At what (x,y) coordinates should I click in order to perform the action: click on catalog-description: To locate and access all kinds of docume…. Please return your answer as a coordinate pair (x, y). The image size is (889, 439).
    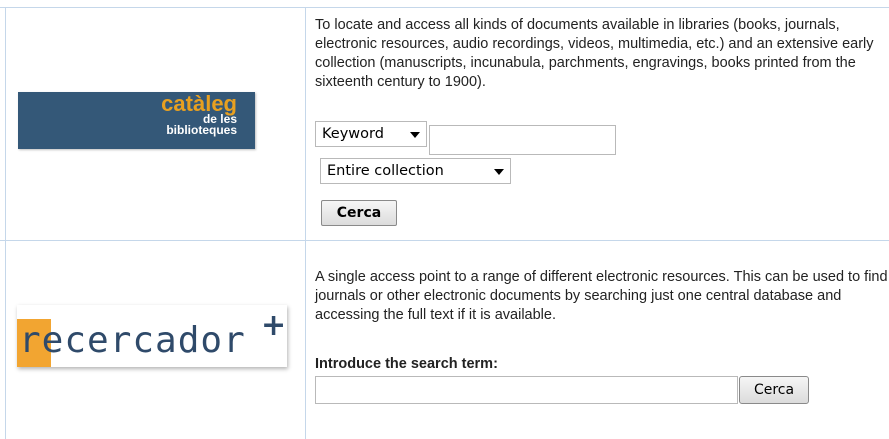
    Looking at the image, I should click on (594, 53).